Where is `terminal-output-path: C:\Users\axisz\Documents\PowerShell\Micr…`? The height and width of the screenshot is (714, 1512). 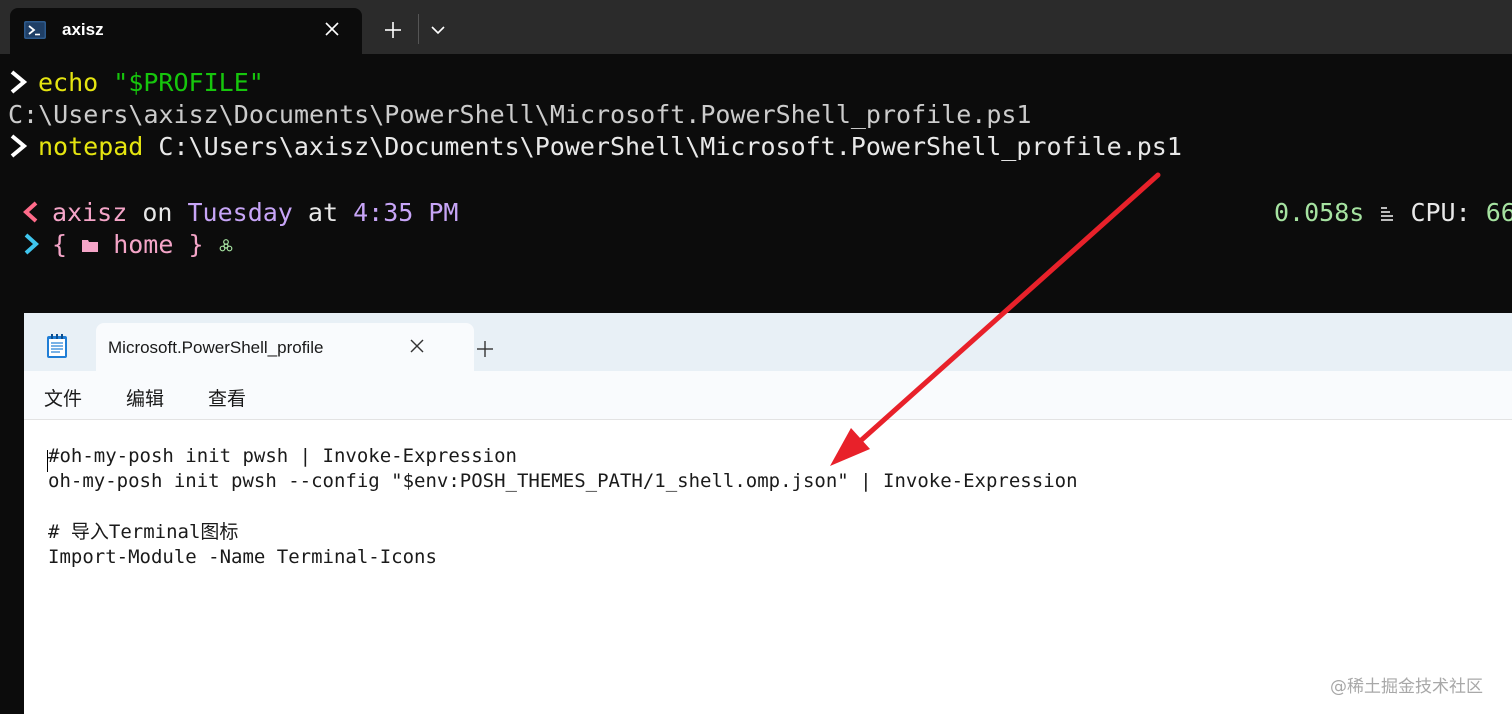
terminal-output-path: C:\Users\axisz\Documents\PowerShell\Micr… is located at coordinates (520, 114).